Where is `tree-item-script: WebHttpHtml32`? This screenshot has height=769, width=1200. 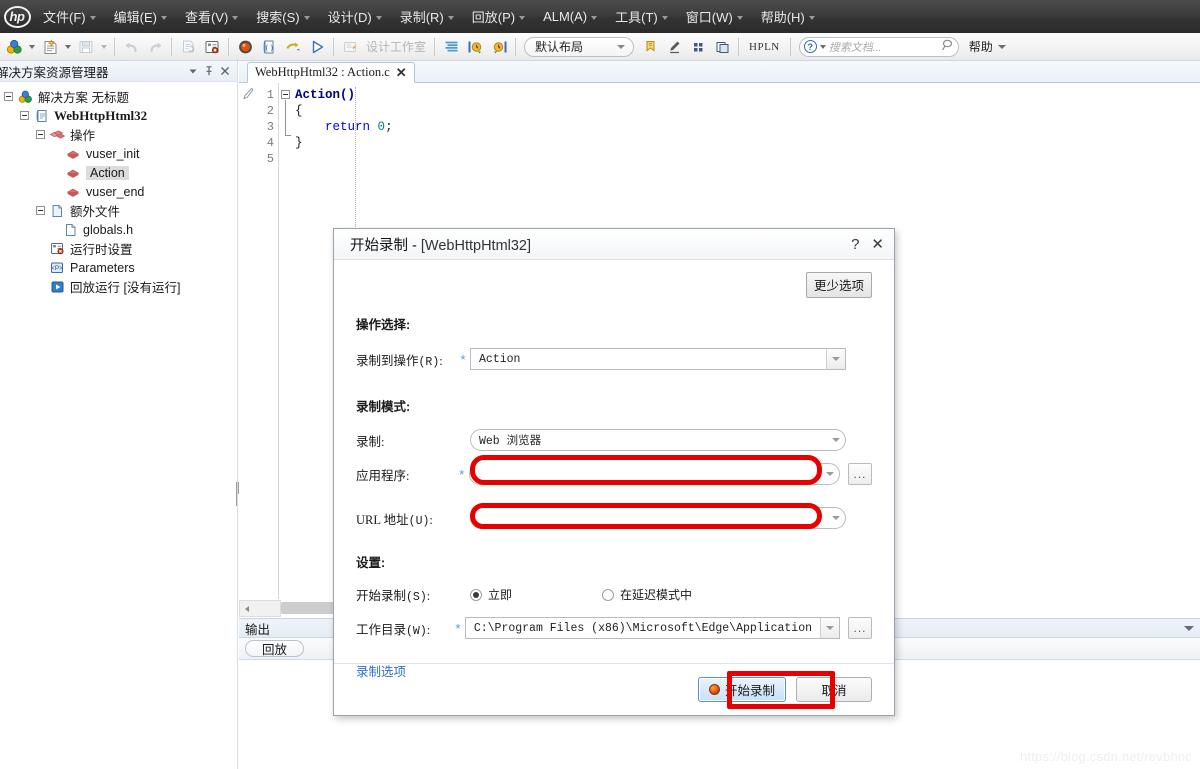
tree-item-script: WebHttpHtml32 is located at coordinates (118, 115).